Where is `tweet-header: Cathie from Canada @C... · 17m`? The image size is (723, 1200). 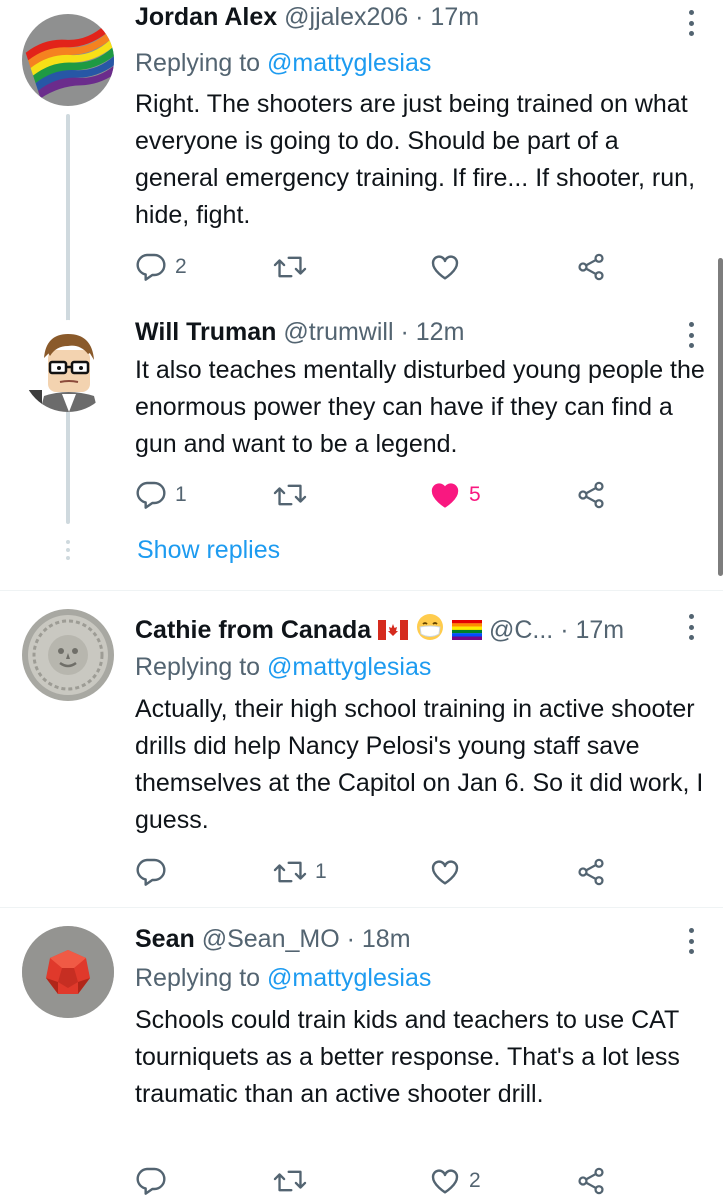
tweet-header: Cathie from Canada @C... · 17m is located at coordinates (409, 629).